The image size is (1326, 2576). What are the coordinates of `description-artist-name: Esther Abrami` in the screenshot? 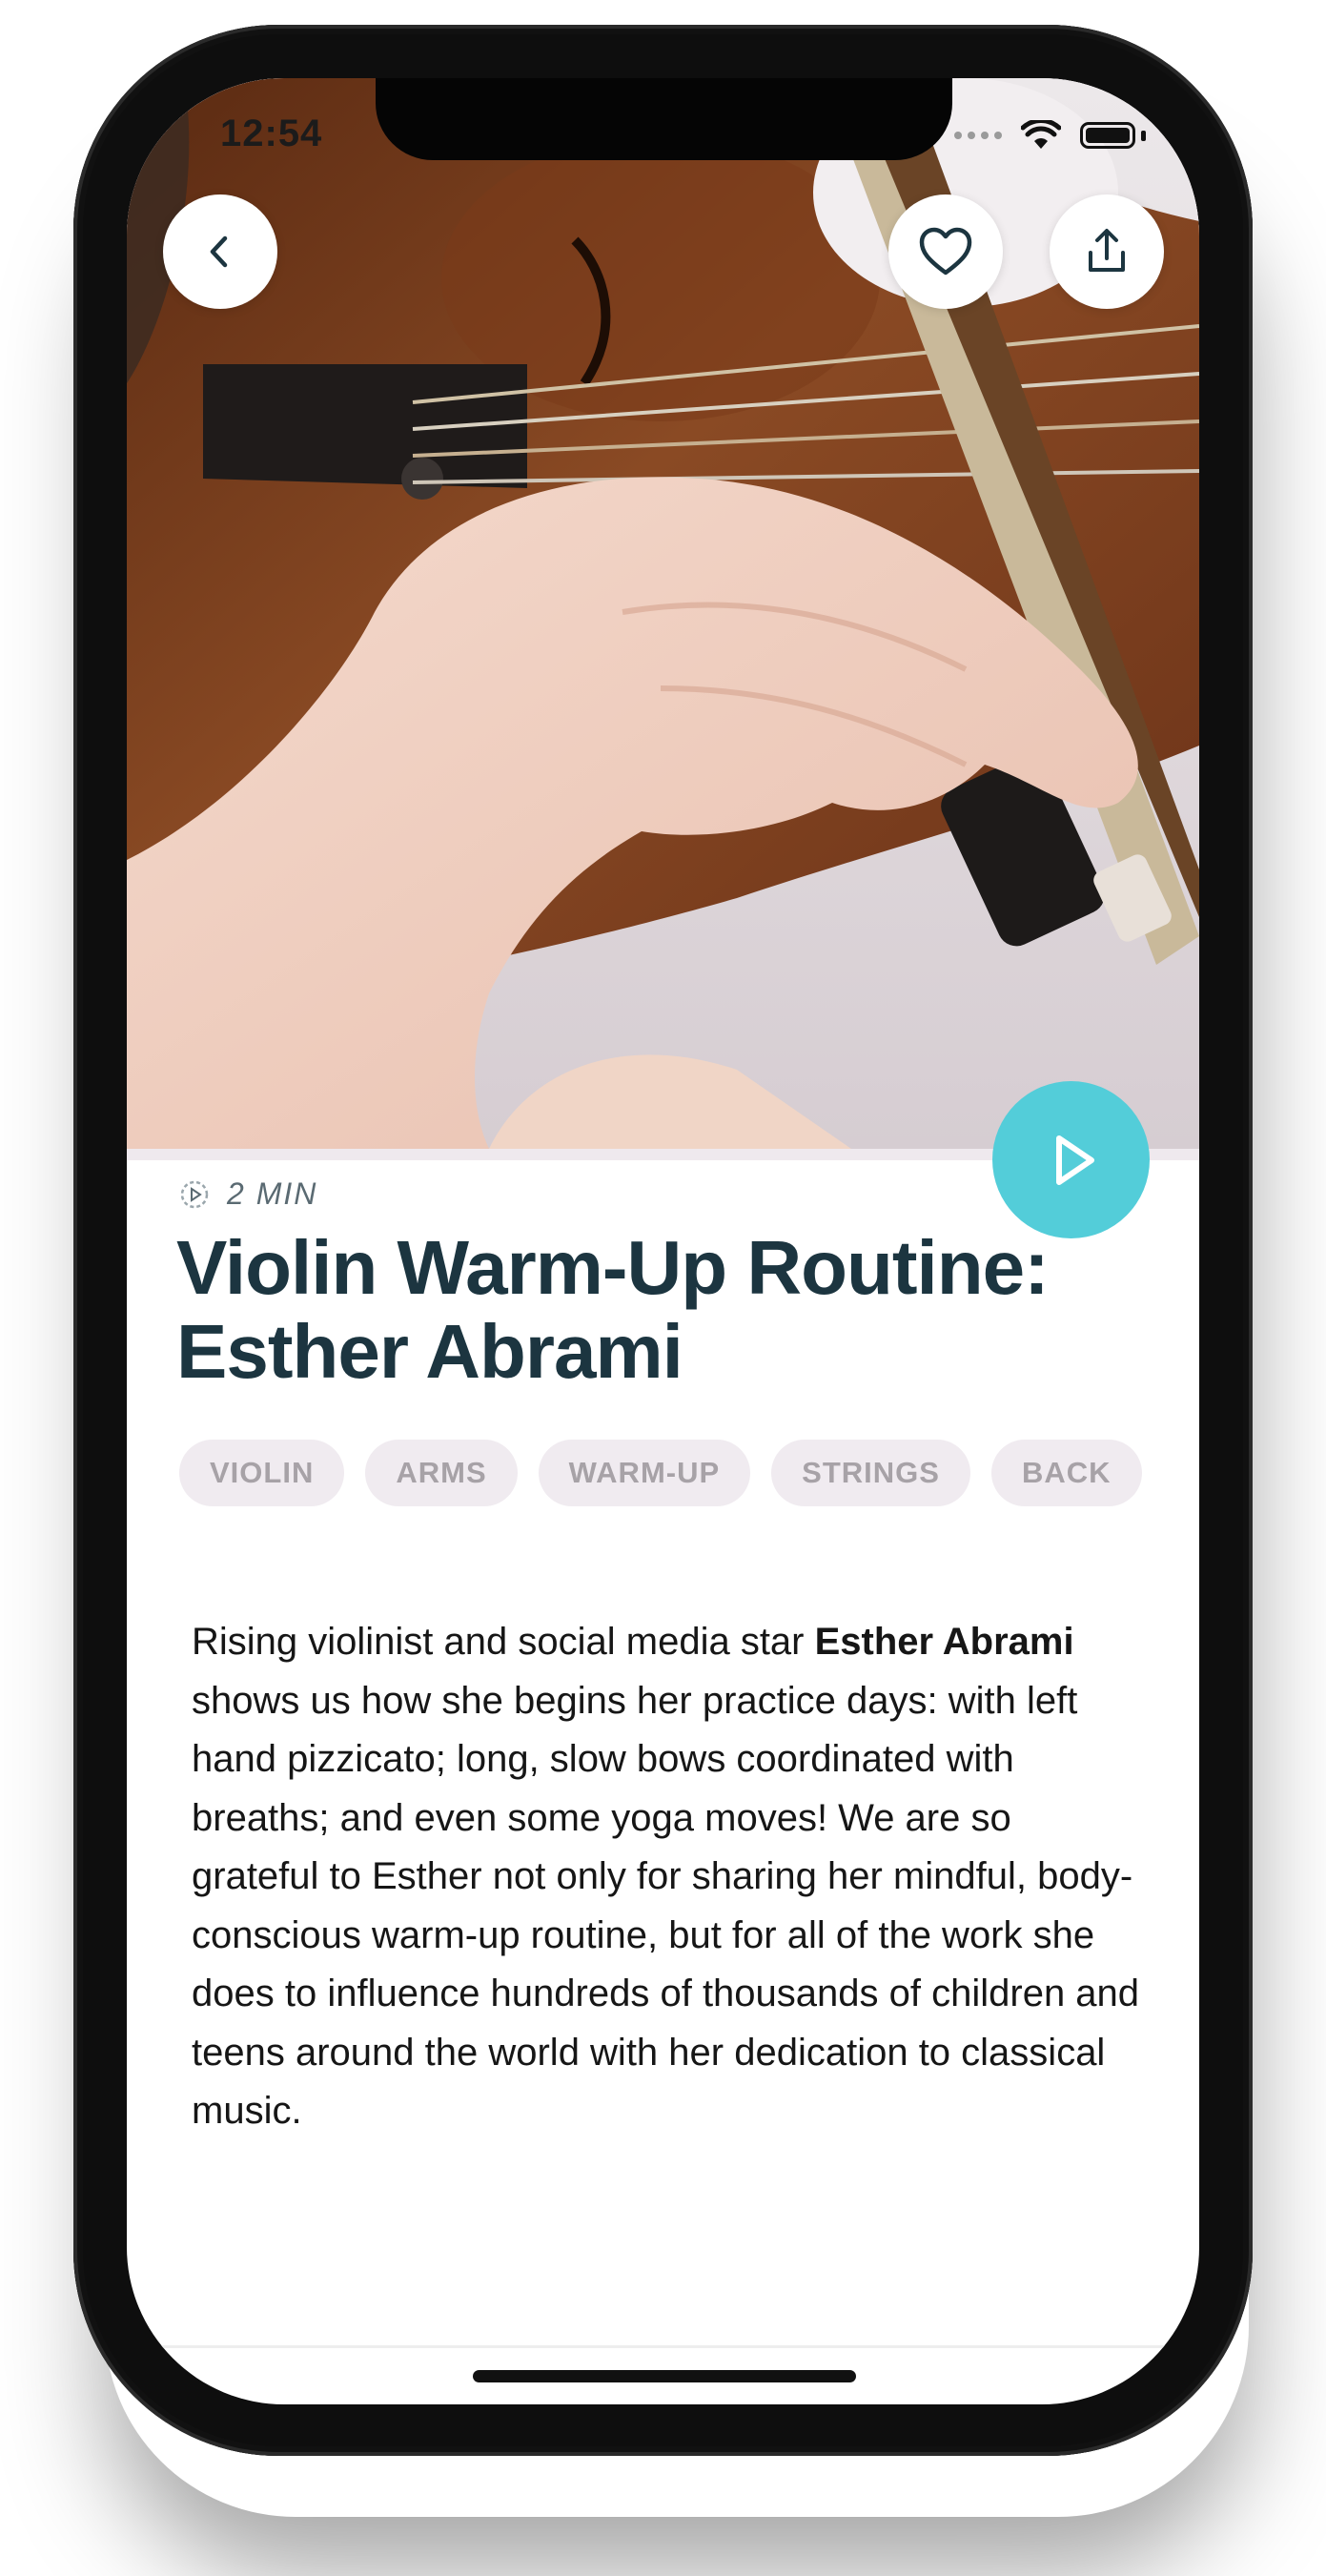 It's located at (944, 1642).